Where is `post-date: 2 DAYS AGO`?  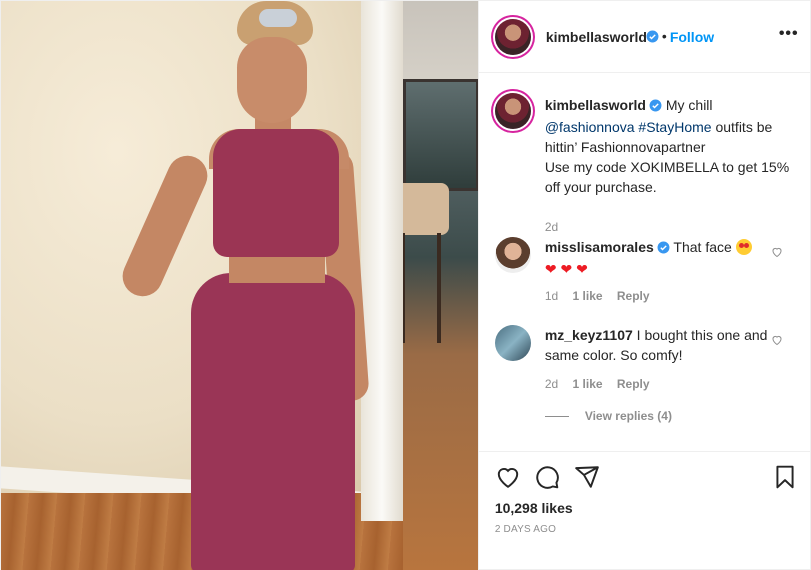 post-date: 2 DAYS AGO is located at coordinates (525, 529).